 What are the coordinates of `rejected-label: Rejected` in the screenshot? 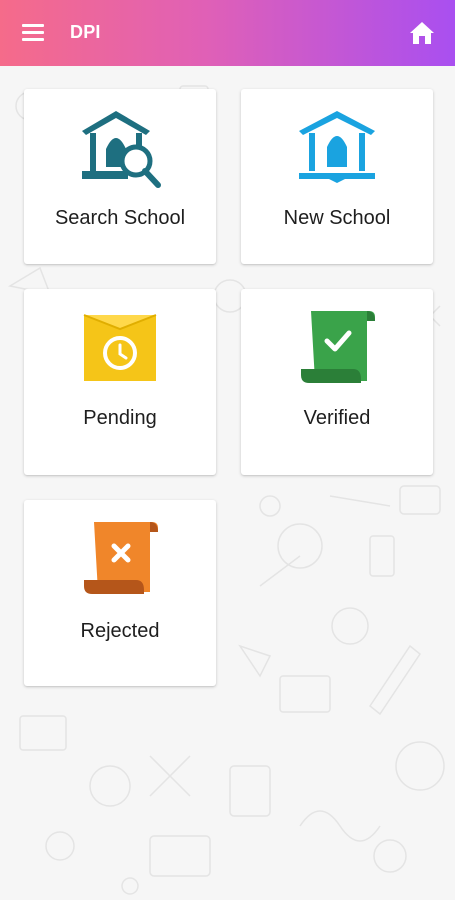 It's located at (120, 631).